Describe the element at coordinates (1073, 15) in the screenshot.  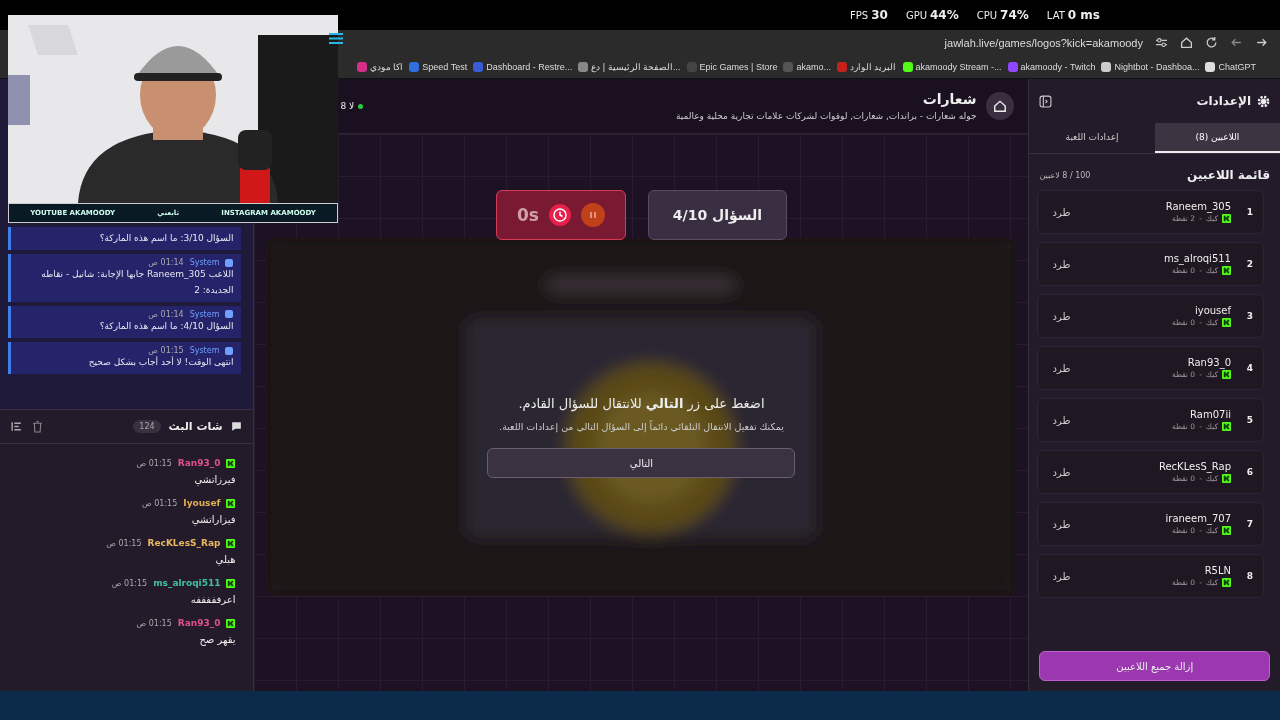
I see `performance-stat: LAT 0 ms` at that location.